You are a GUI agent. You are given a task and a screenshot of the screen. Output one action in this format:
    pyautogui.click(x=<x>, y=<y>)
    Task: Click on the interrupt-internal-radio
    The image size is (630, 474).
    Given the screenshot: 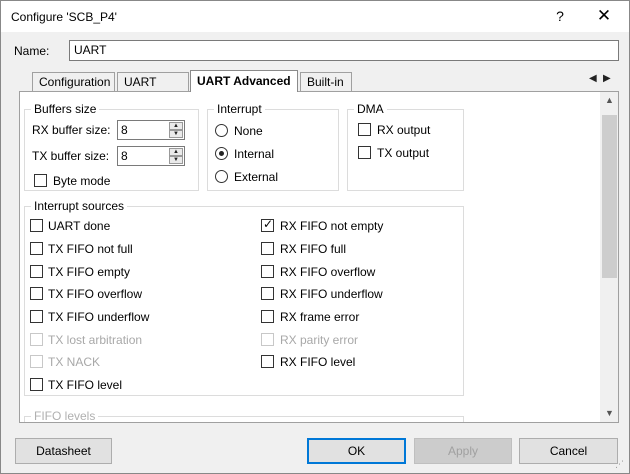 What is the action you would take?
    pyautogui.click(x=221, y=153)
    